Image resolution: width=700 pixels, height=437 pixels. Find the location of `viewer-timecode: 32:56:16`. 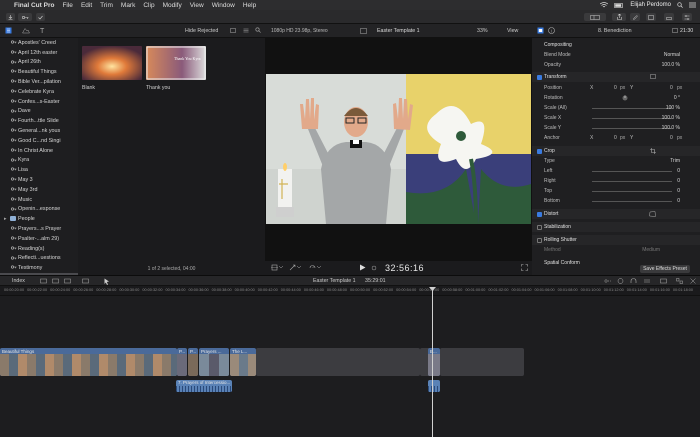

viewer-timecode: 32:56:16 is located at coordinates (404, 268).